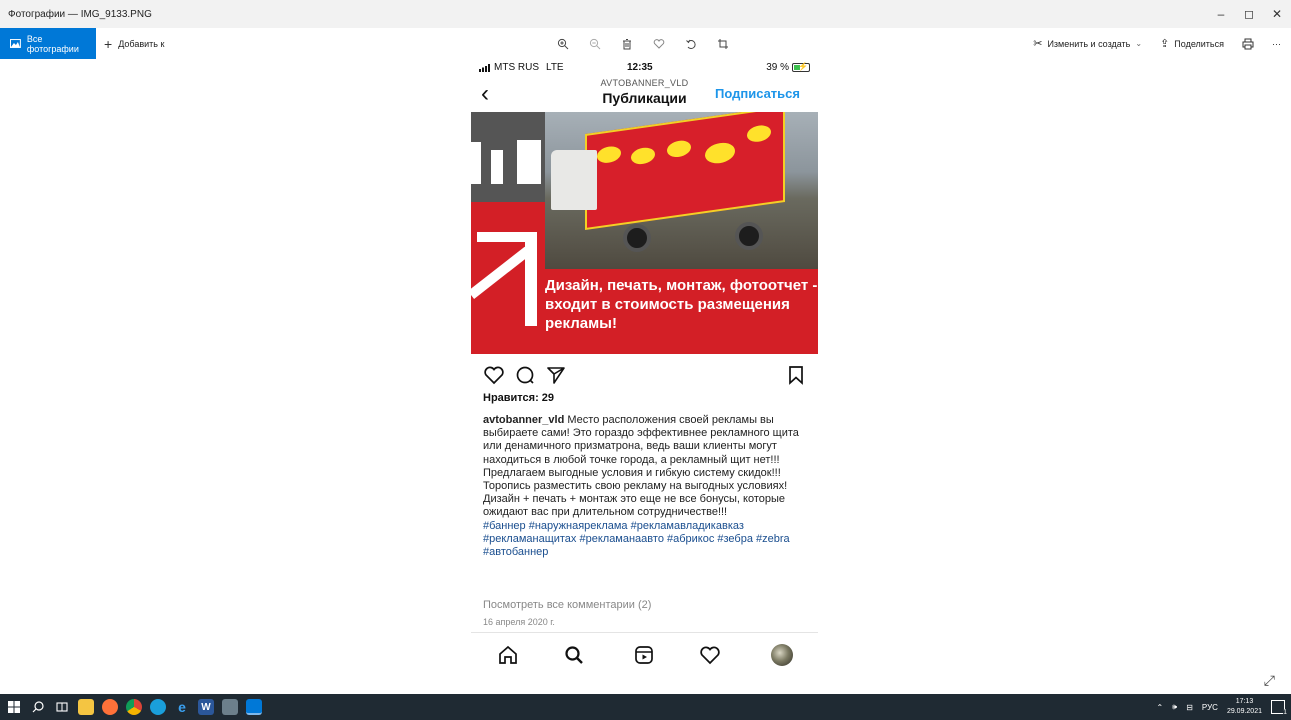 The image size is (1291, 720). What do you see at coordinates (158, 707) in the screenshot?
I see `edge-icon` at bounding box center [158, 707].